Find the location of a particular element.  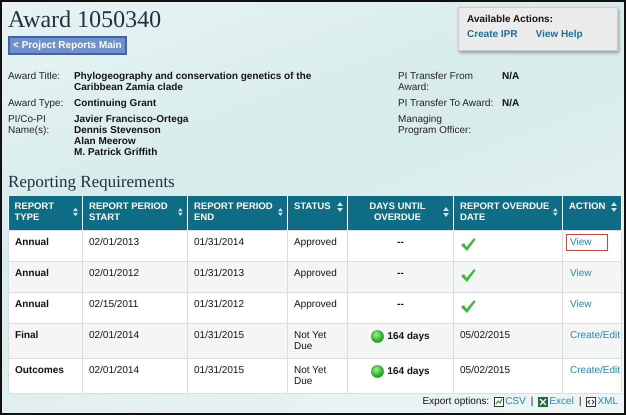

table-cell: Outcomes is located at coordinates (45, 375).